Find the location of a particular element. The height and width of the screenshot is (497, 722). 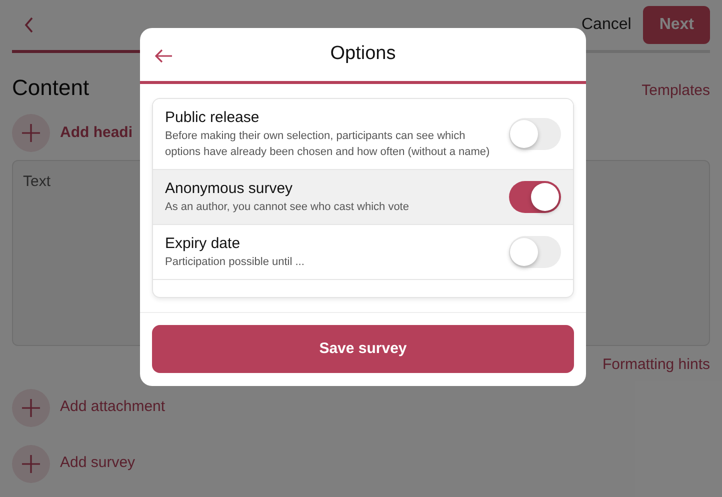

save-survey-button: Save survey is located at coordinates (363, 349).